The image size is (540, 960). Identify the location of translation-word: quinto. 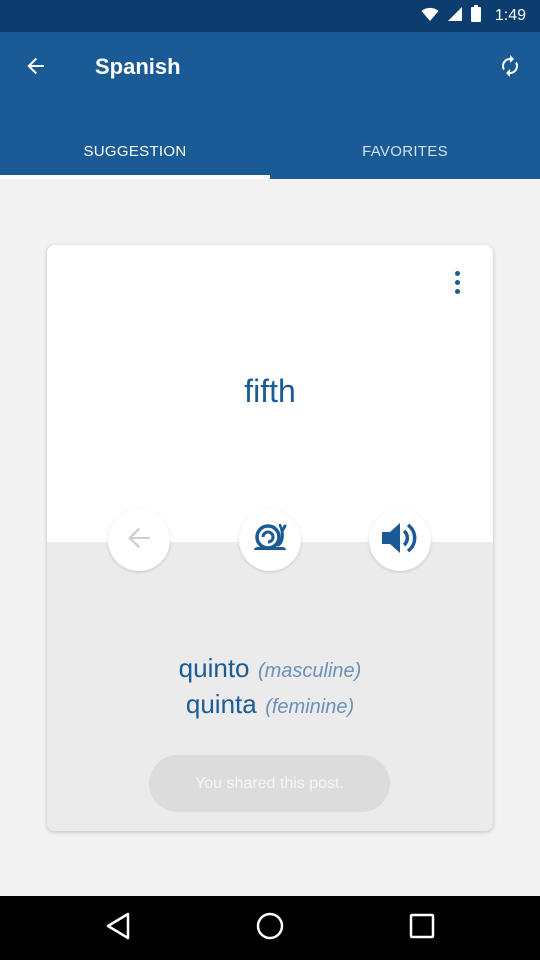
(214, 668).